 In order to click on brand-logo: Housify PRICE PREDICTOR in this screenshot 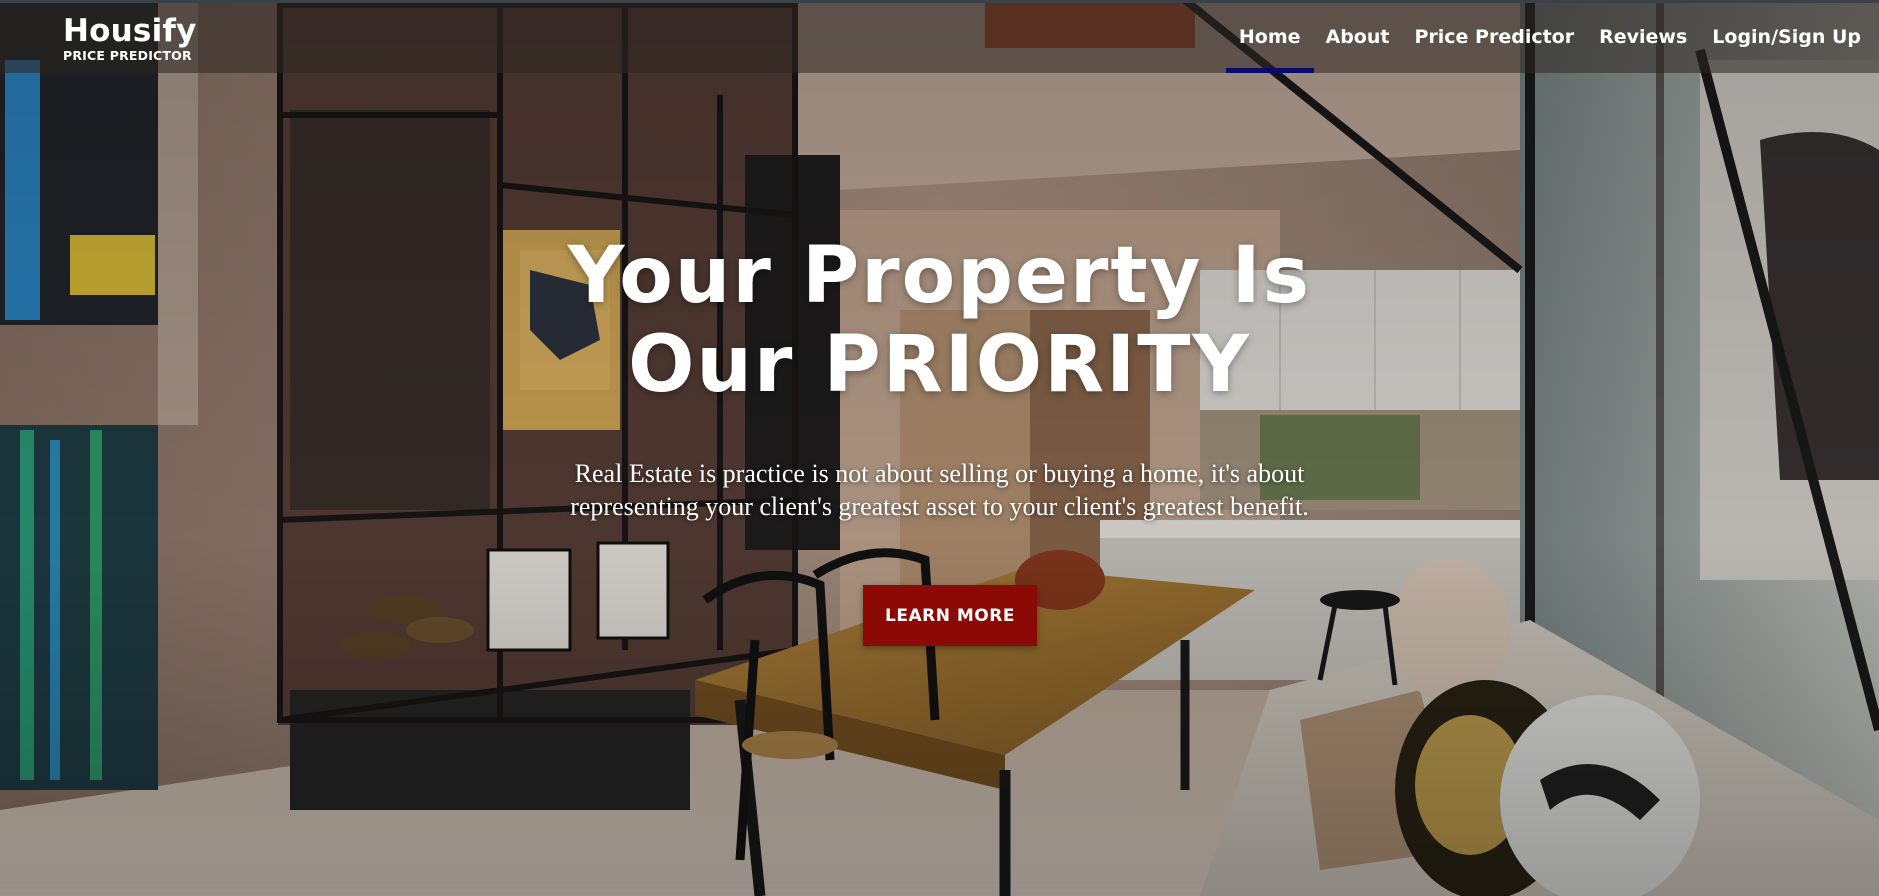, I will do `click(129, 38)`.